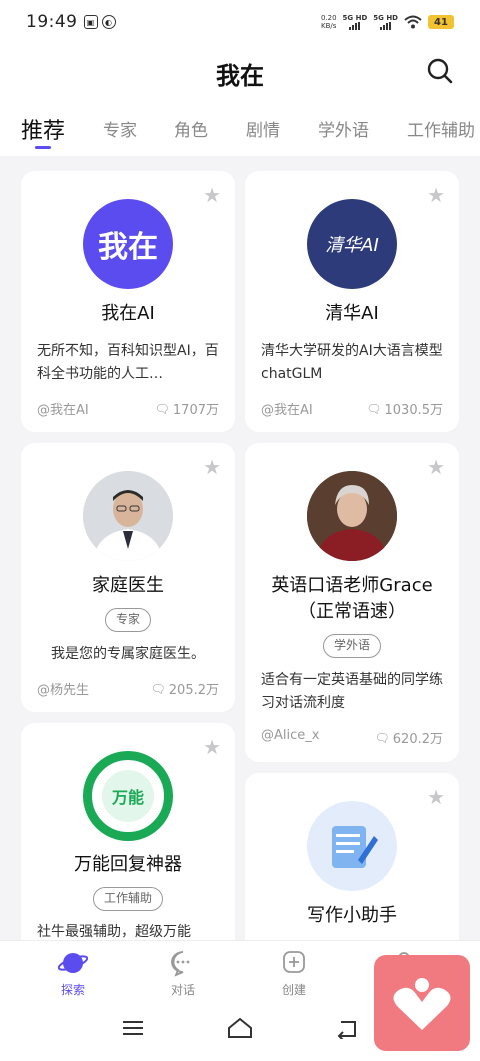  Describe the element at coordinates (128, 585) in the screenshot. I see `bot-name: 家庭医生` at that location.